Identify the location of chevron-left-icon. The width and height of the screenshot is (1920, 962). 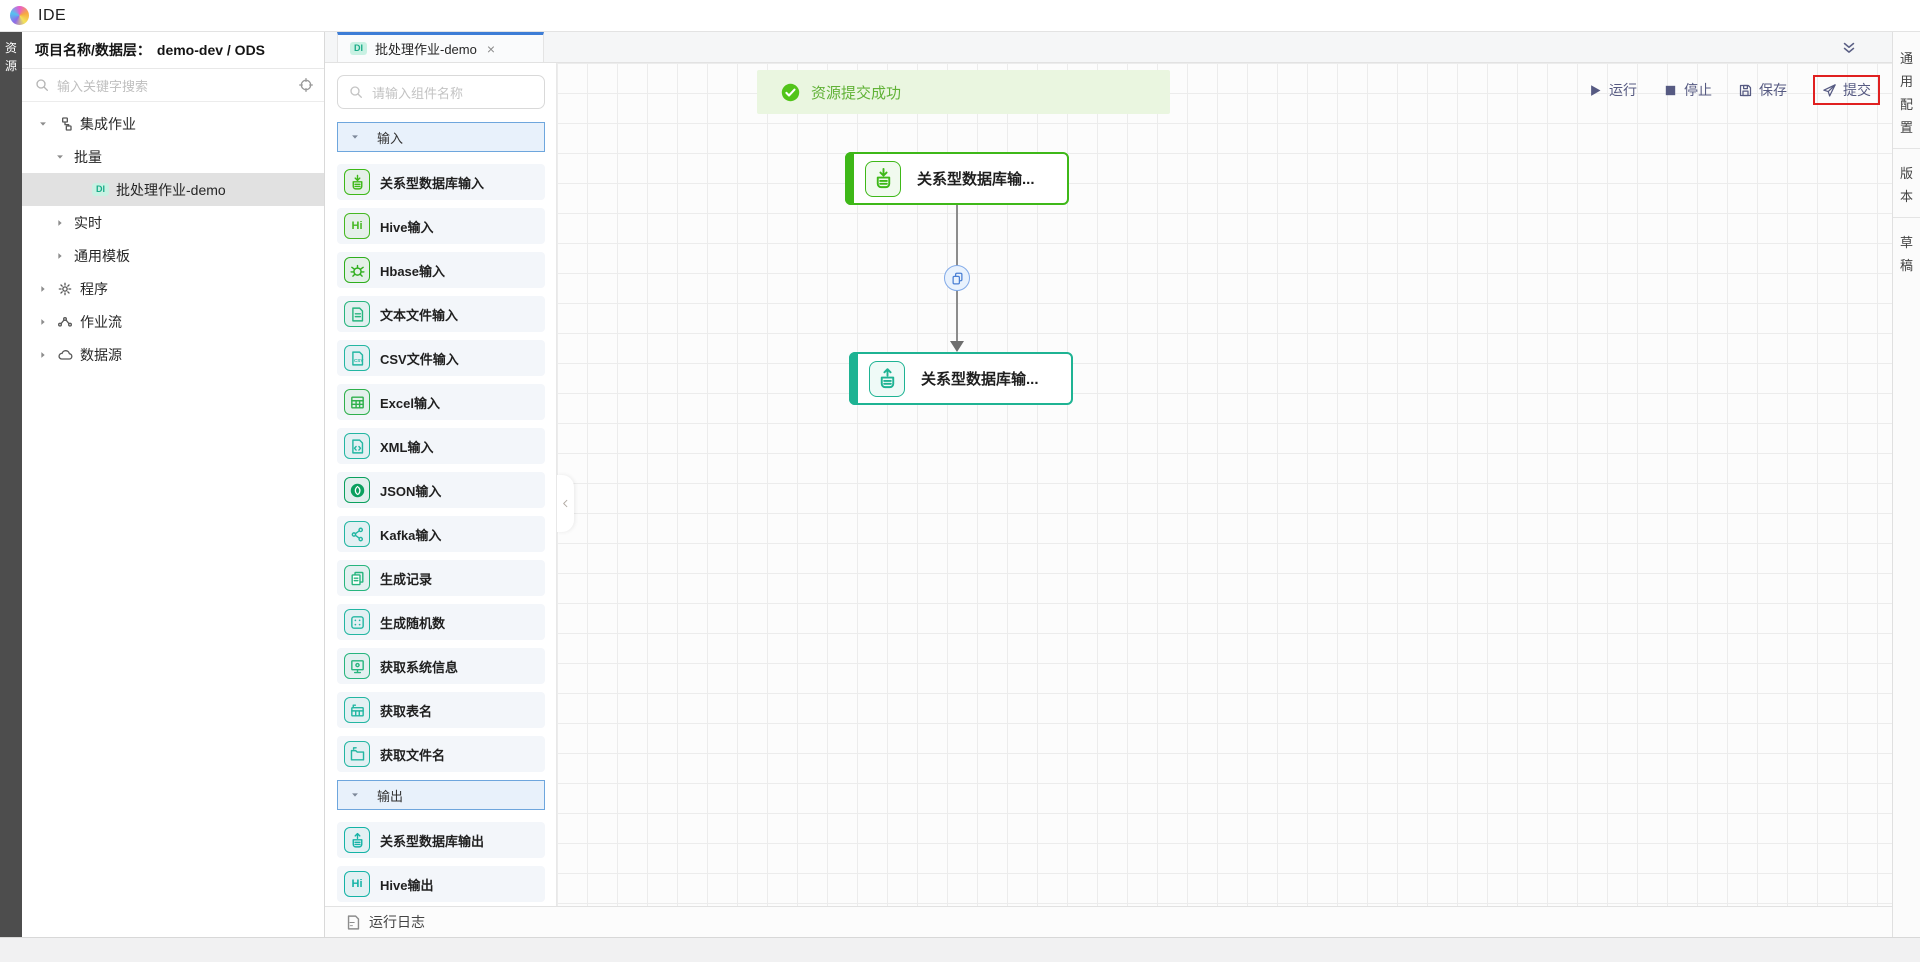
(565, 503).